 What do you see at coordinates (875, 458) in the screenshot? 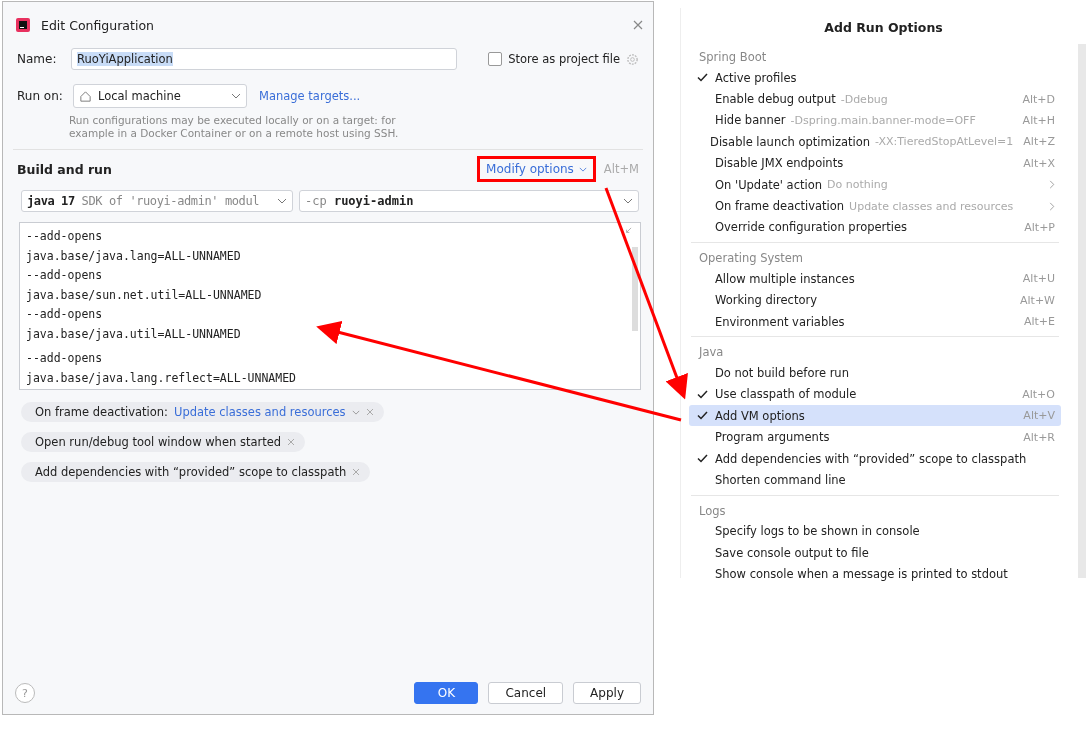
I see `menu-item: Add dependencies with “provided” scope to classpath` at bounding box center [875, 458].